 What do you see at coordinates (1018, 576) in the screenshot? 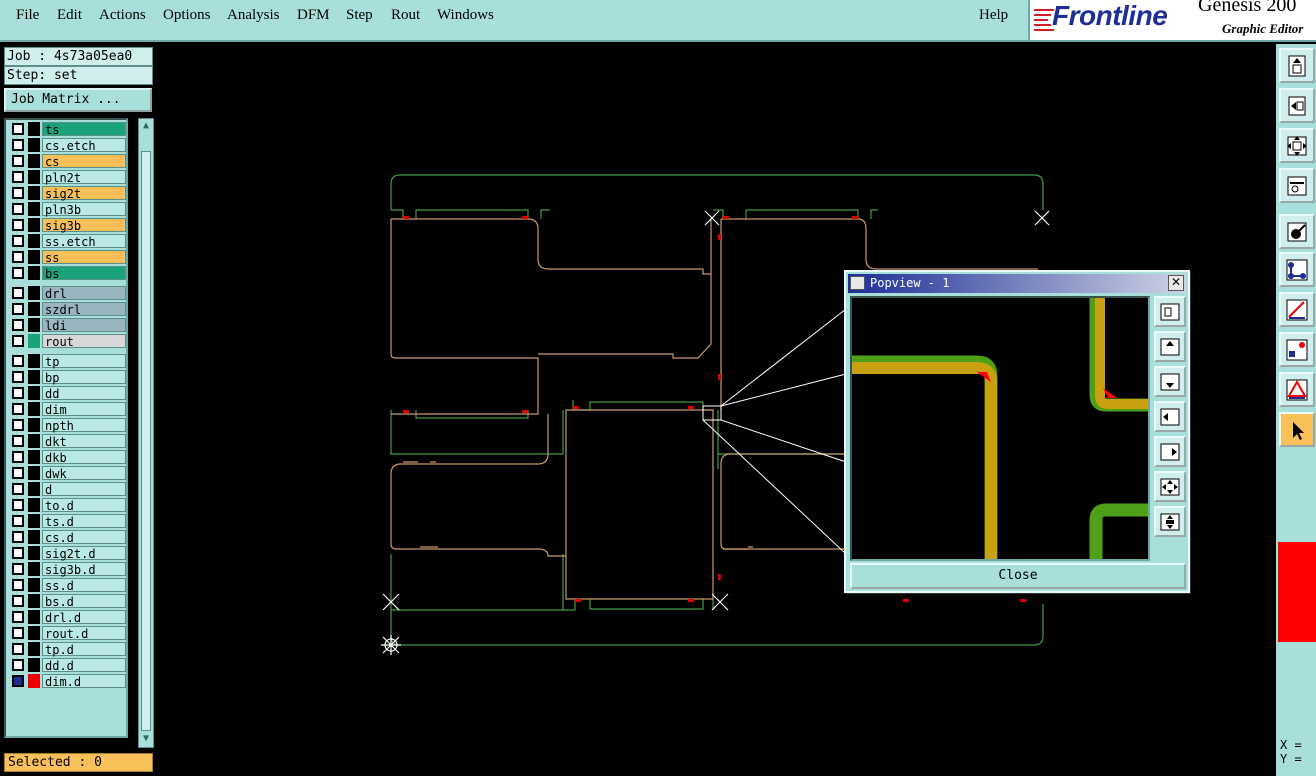
I see `close-button: Close` at bounding box center [1018, 576].